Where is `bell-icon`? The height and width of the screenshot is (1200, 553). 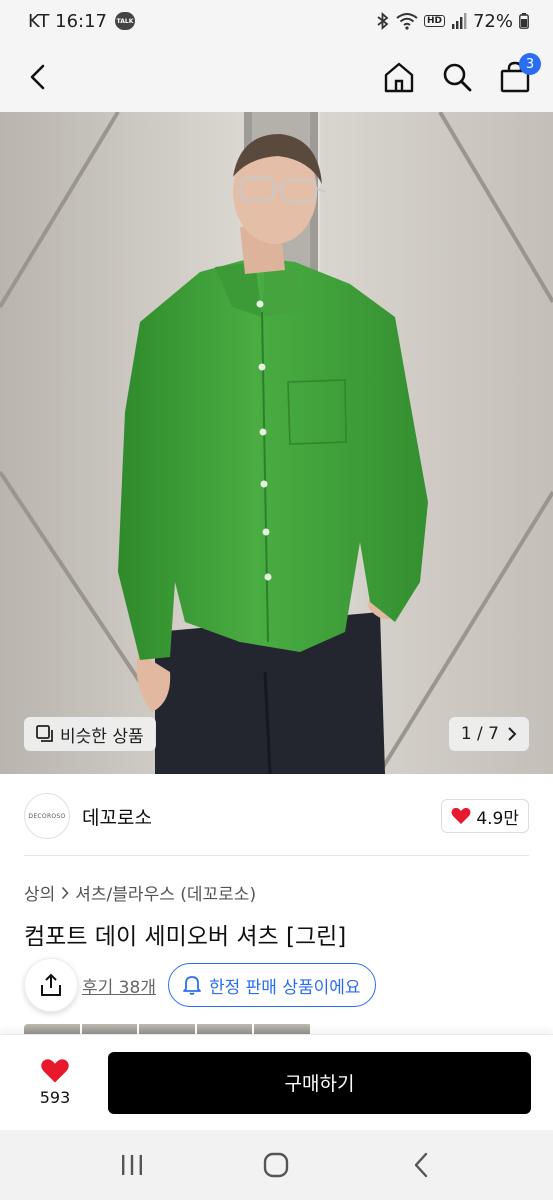 bell-icon is located at coordinates (192, 985).